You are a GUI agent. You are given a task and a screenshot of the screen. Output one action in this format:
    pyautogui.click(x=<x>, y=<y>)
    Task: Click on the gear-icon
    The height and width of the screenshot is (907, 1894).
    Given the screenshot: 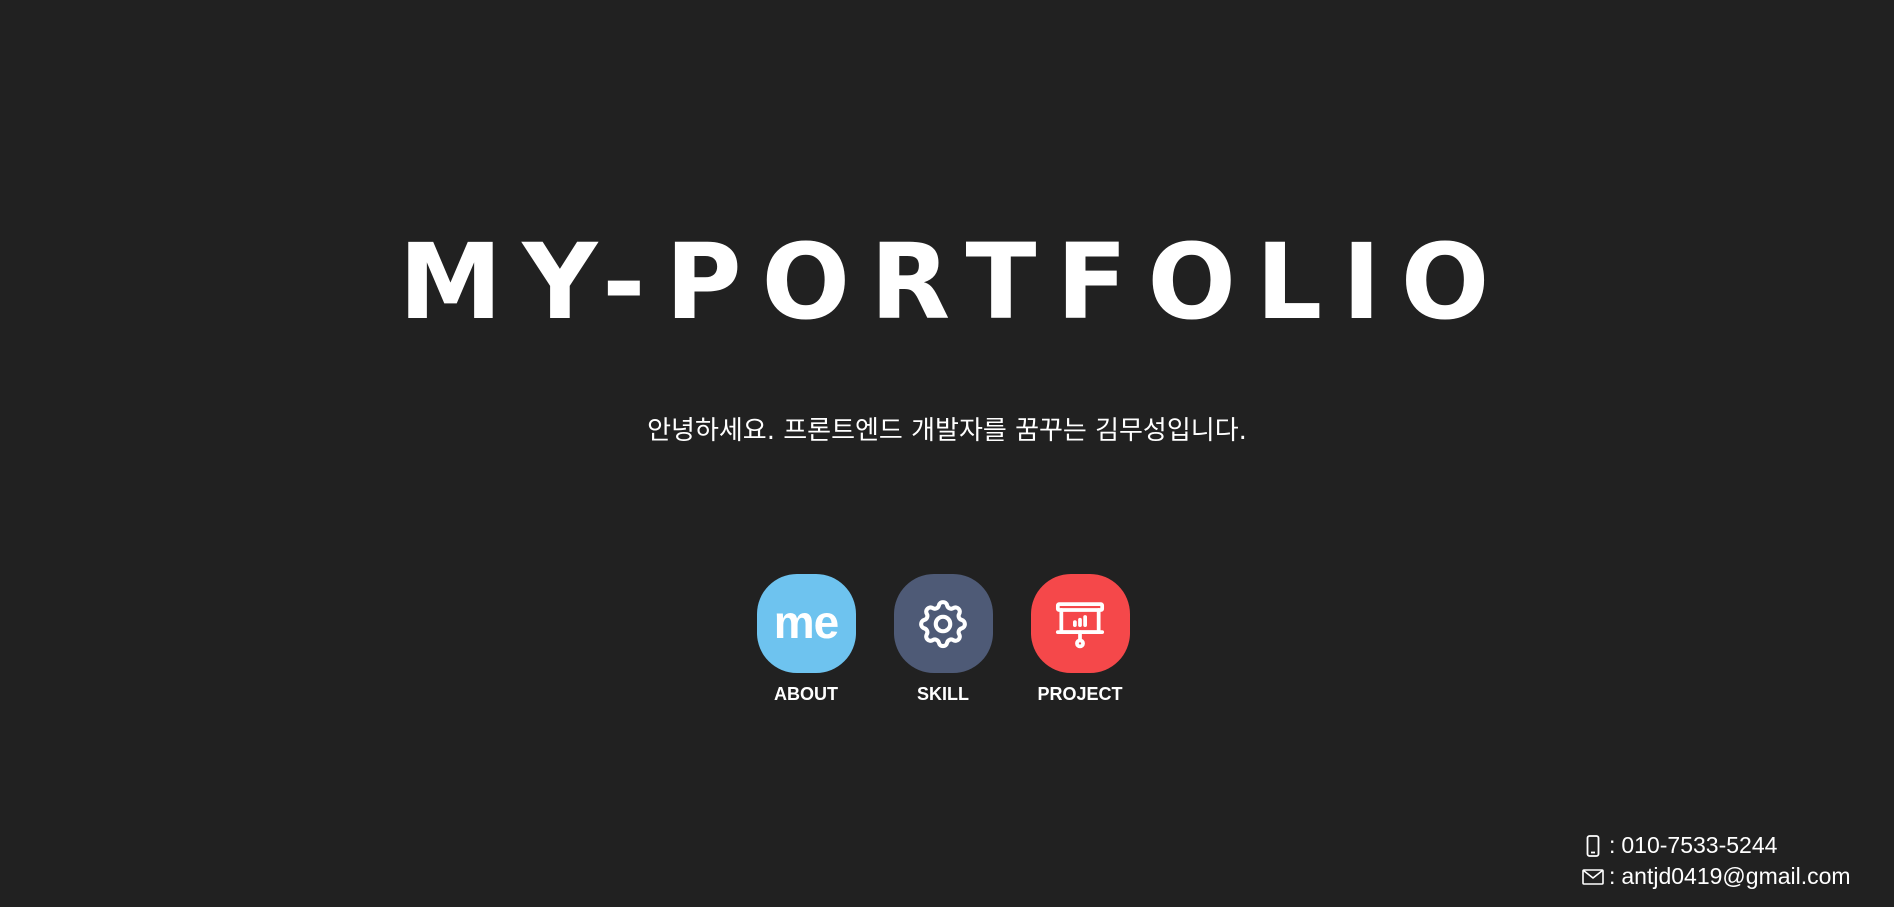 What is the action you would take?
    pyautogui.click(x=943, y=623)
    